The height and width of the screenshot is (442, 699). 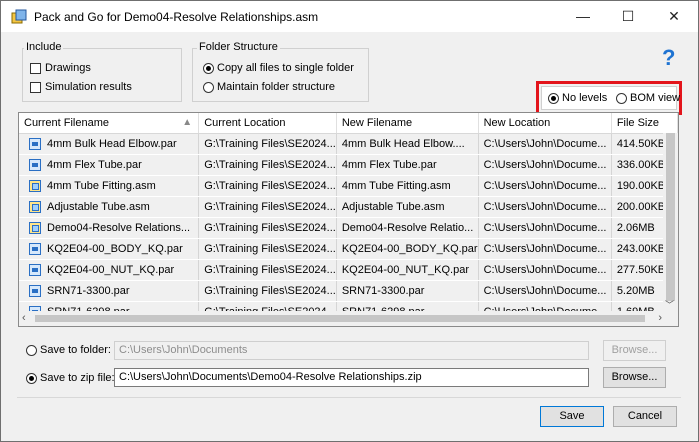 I want to click on vertical-scroll-thumb, so click(x=670, y=217).